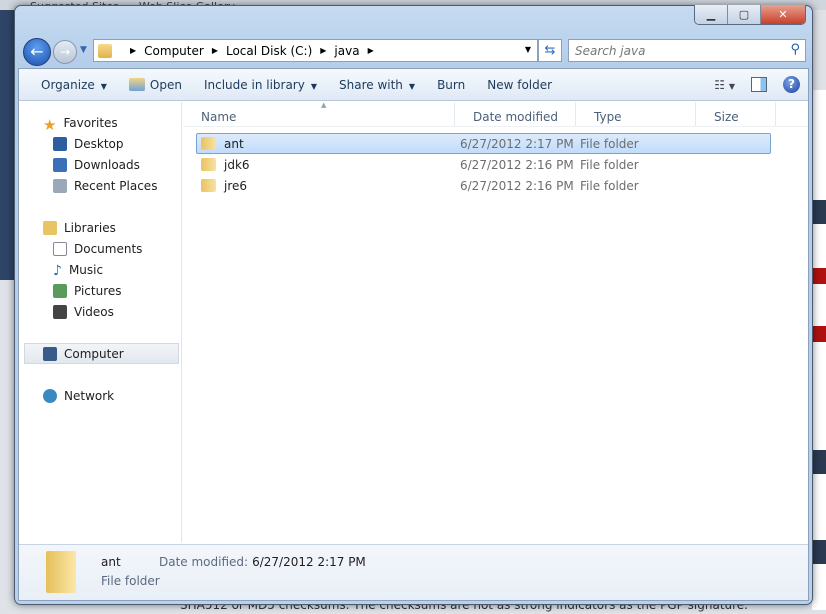 Image resolution: width=826 pixels, height=614 pixels. I want to click on sort-ascending-icon: ▲, so click(324, 105).